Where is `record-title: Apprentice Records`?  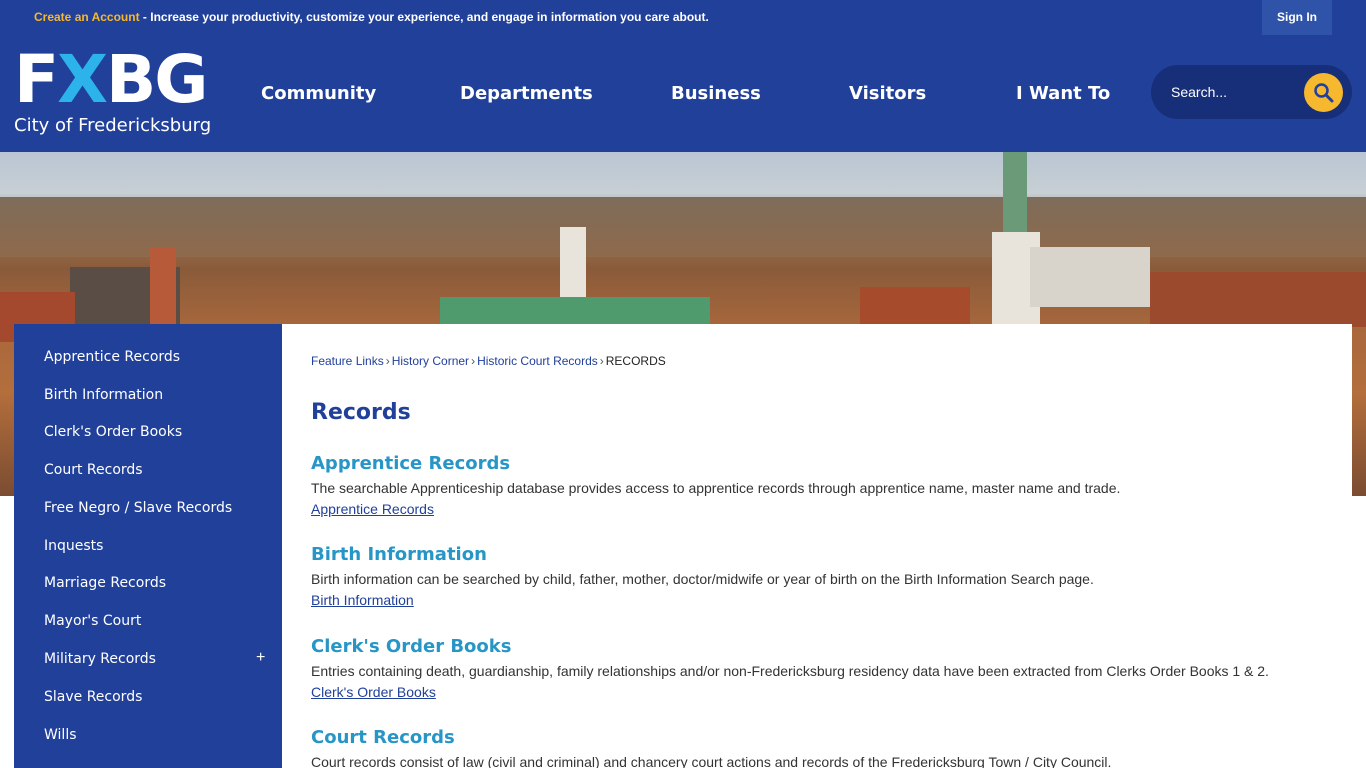 record-title: Apprentice Records is located at coordinates (411, 463).